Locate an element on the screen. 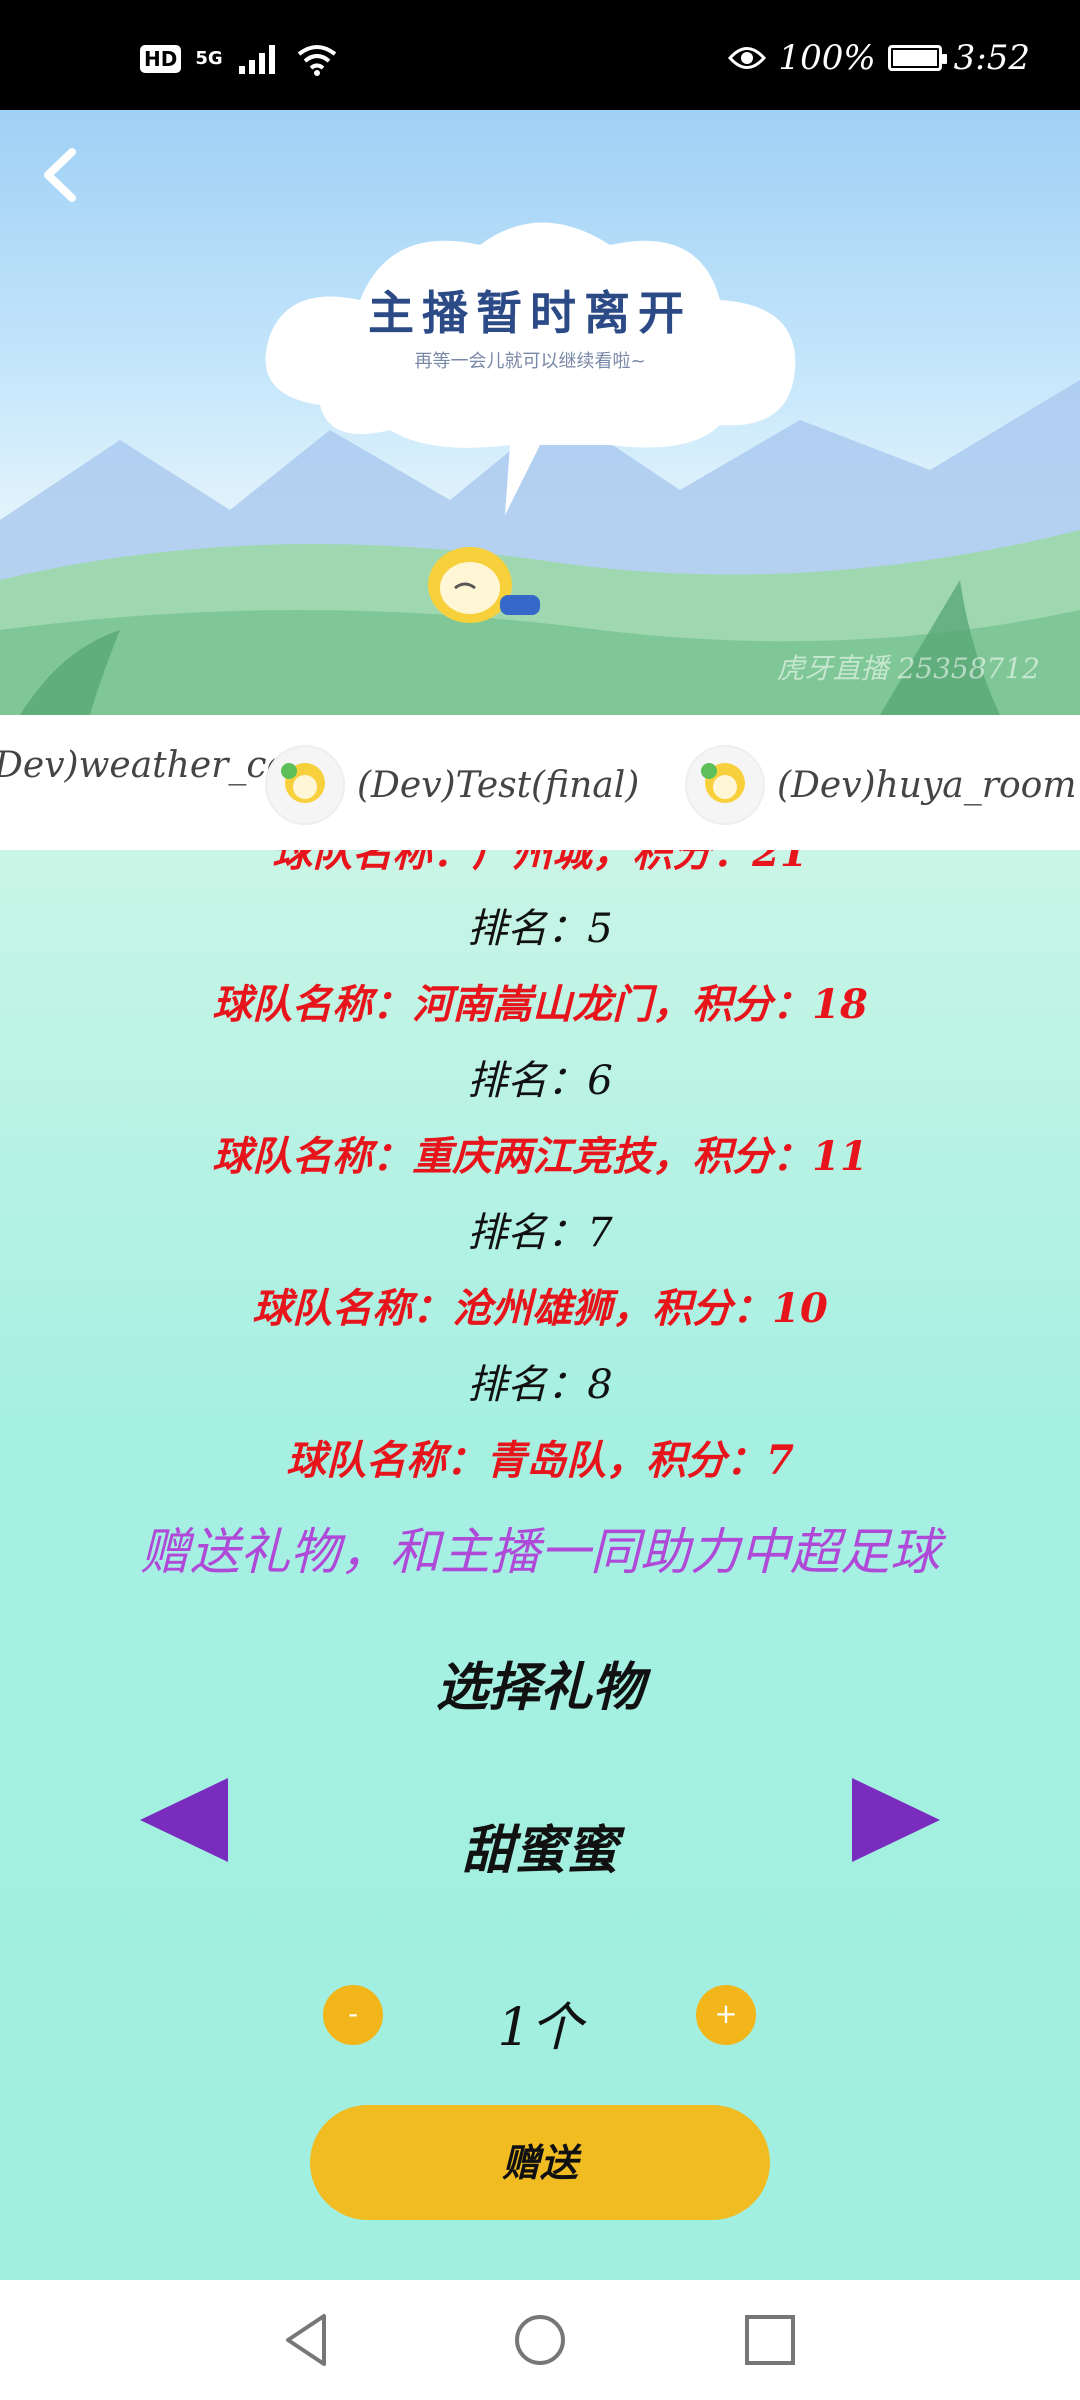 Image resolution: width=1080 pixels, height=2400 pixels. rank-line: 排名：5 is located at coordinates (540, 929).